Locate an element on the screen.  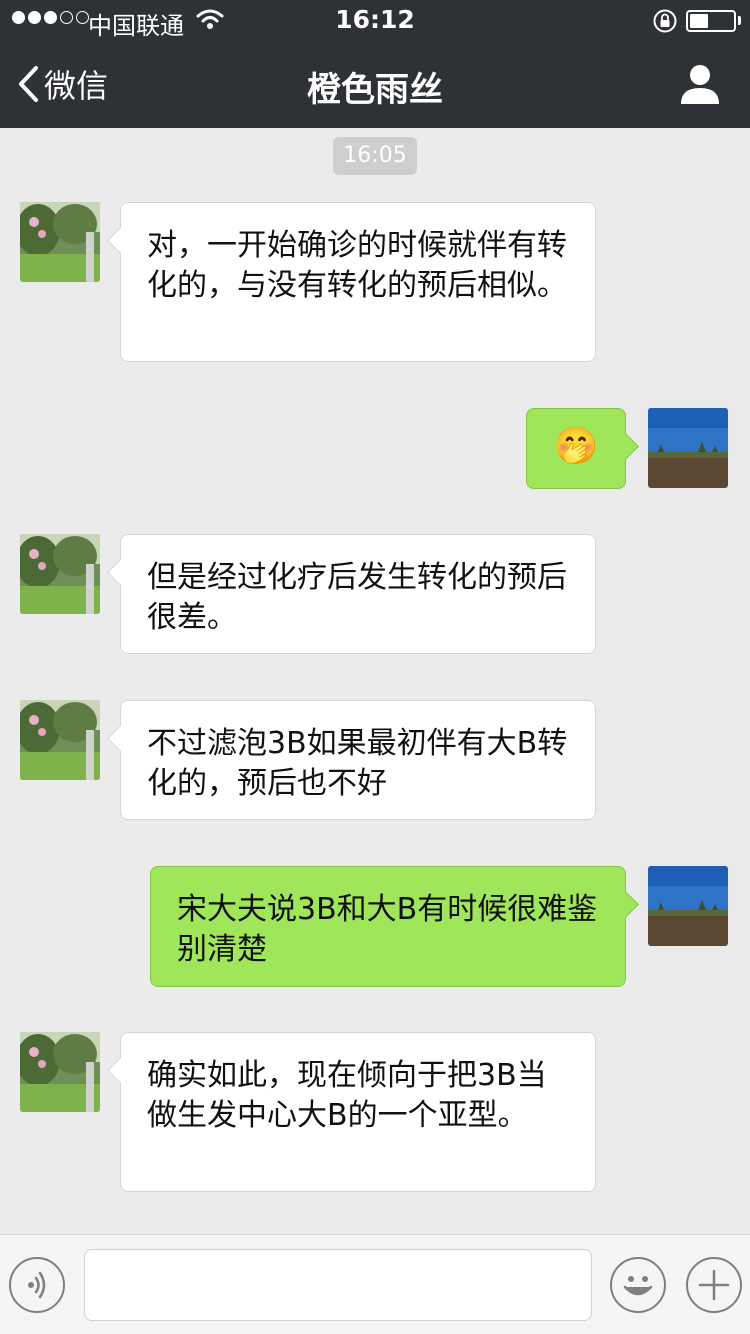
header: 中国联通 16:12 微信 橙色雨丝 is located at coordinates (375, 64).